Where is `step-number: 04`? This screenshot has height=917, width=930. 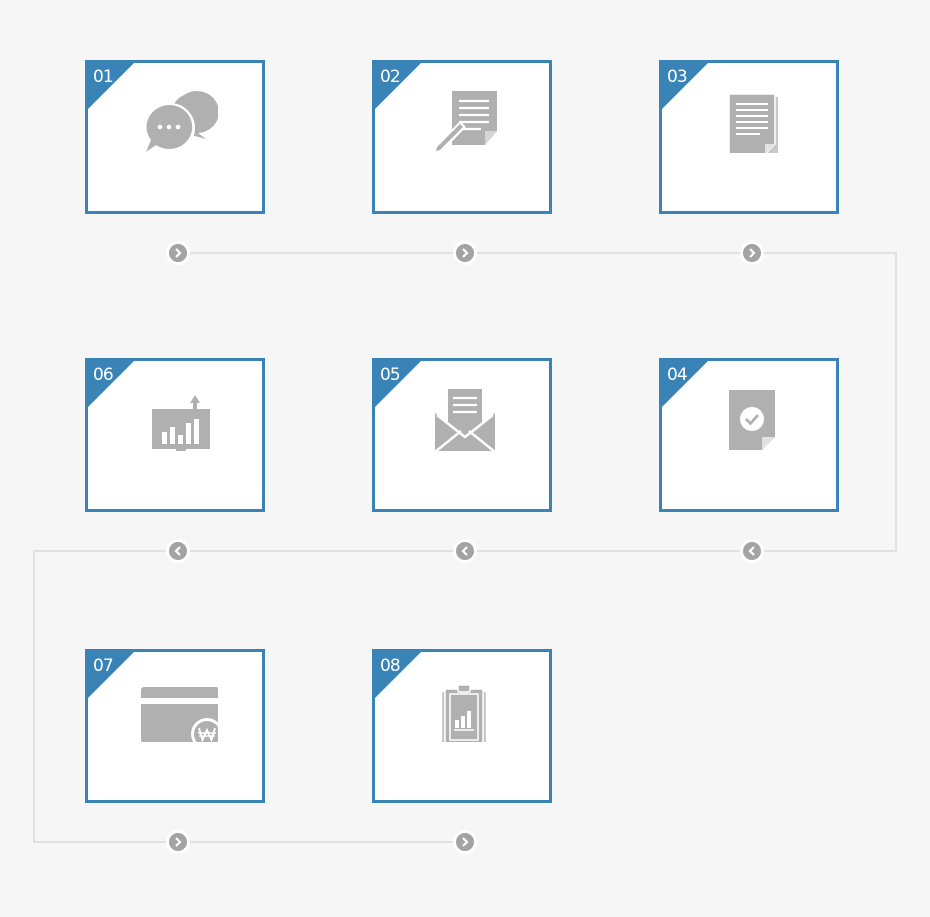 step-number: 04 is located at coordinates (677, 375).